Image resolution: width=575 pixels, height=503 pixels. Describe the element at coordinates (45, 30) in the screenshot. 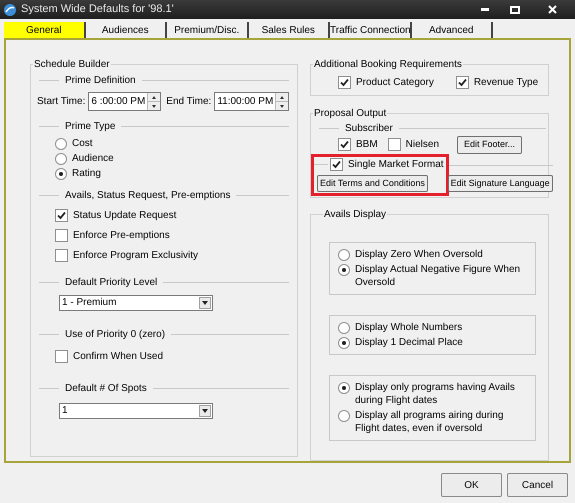

I see `tab: General` at that location.